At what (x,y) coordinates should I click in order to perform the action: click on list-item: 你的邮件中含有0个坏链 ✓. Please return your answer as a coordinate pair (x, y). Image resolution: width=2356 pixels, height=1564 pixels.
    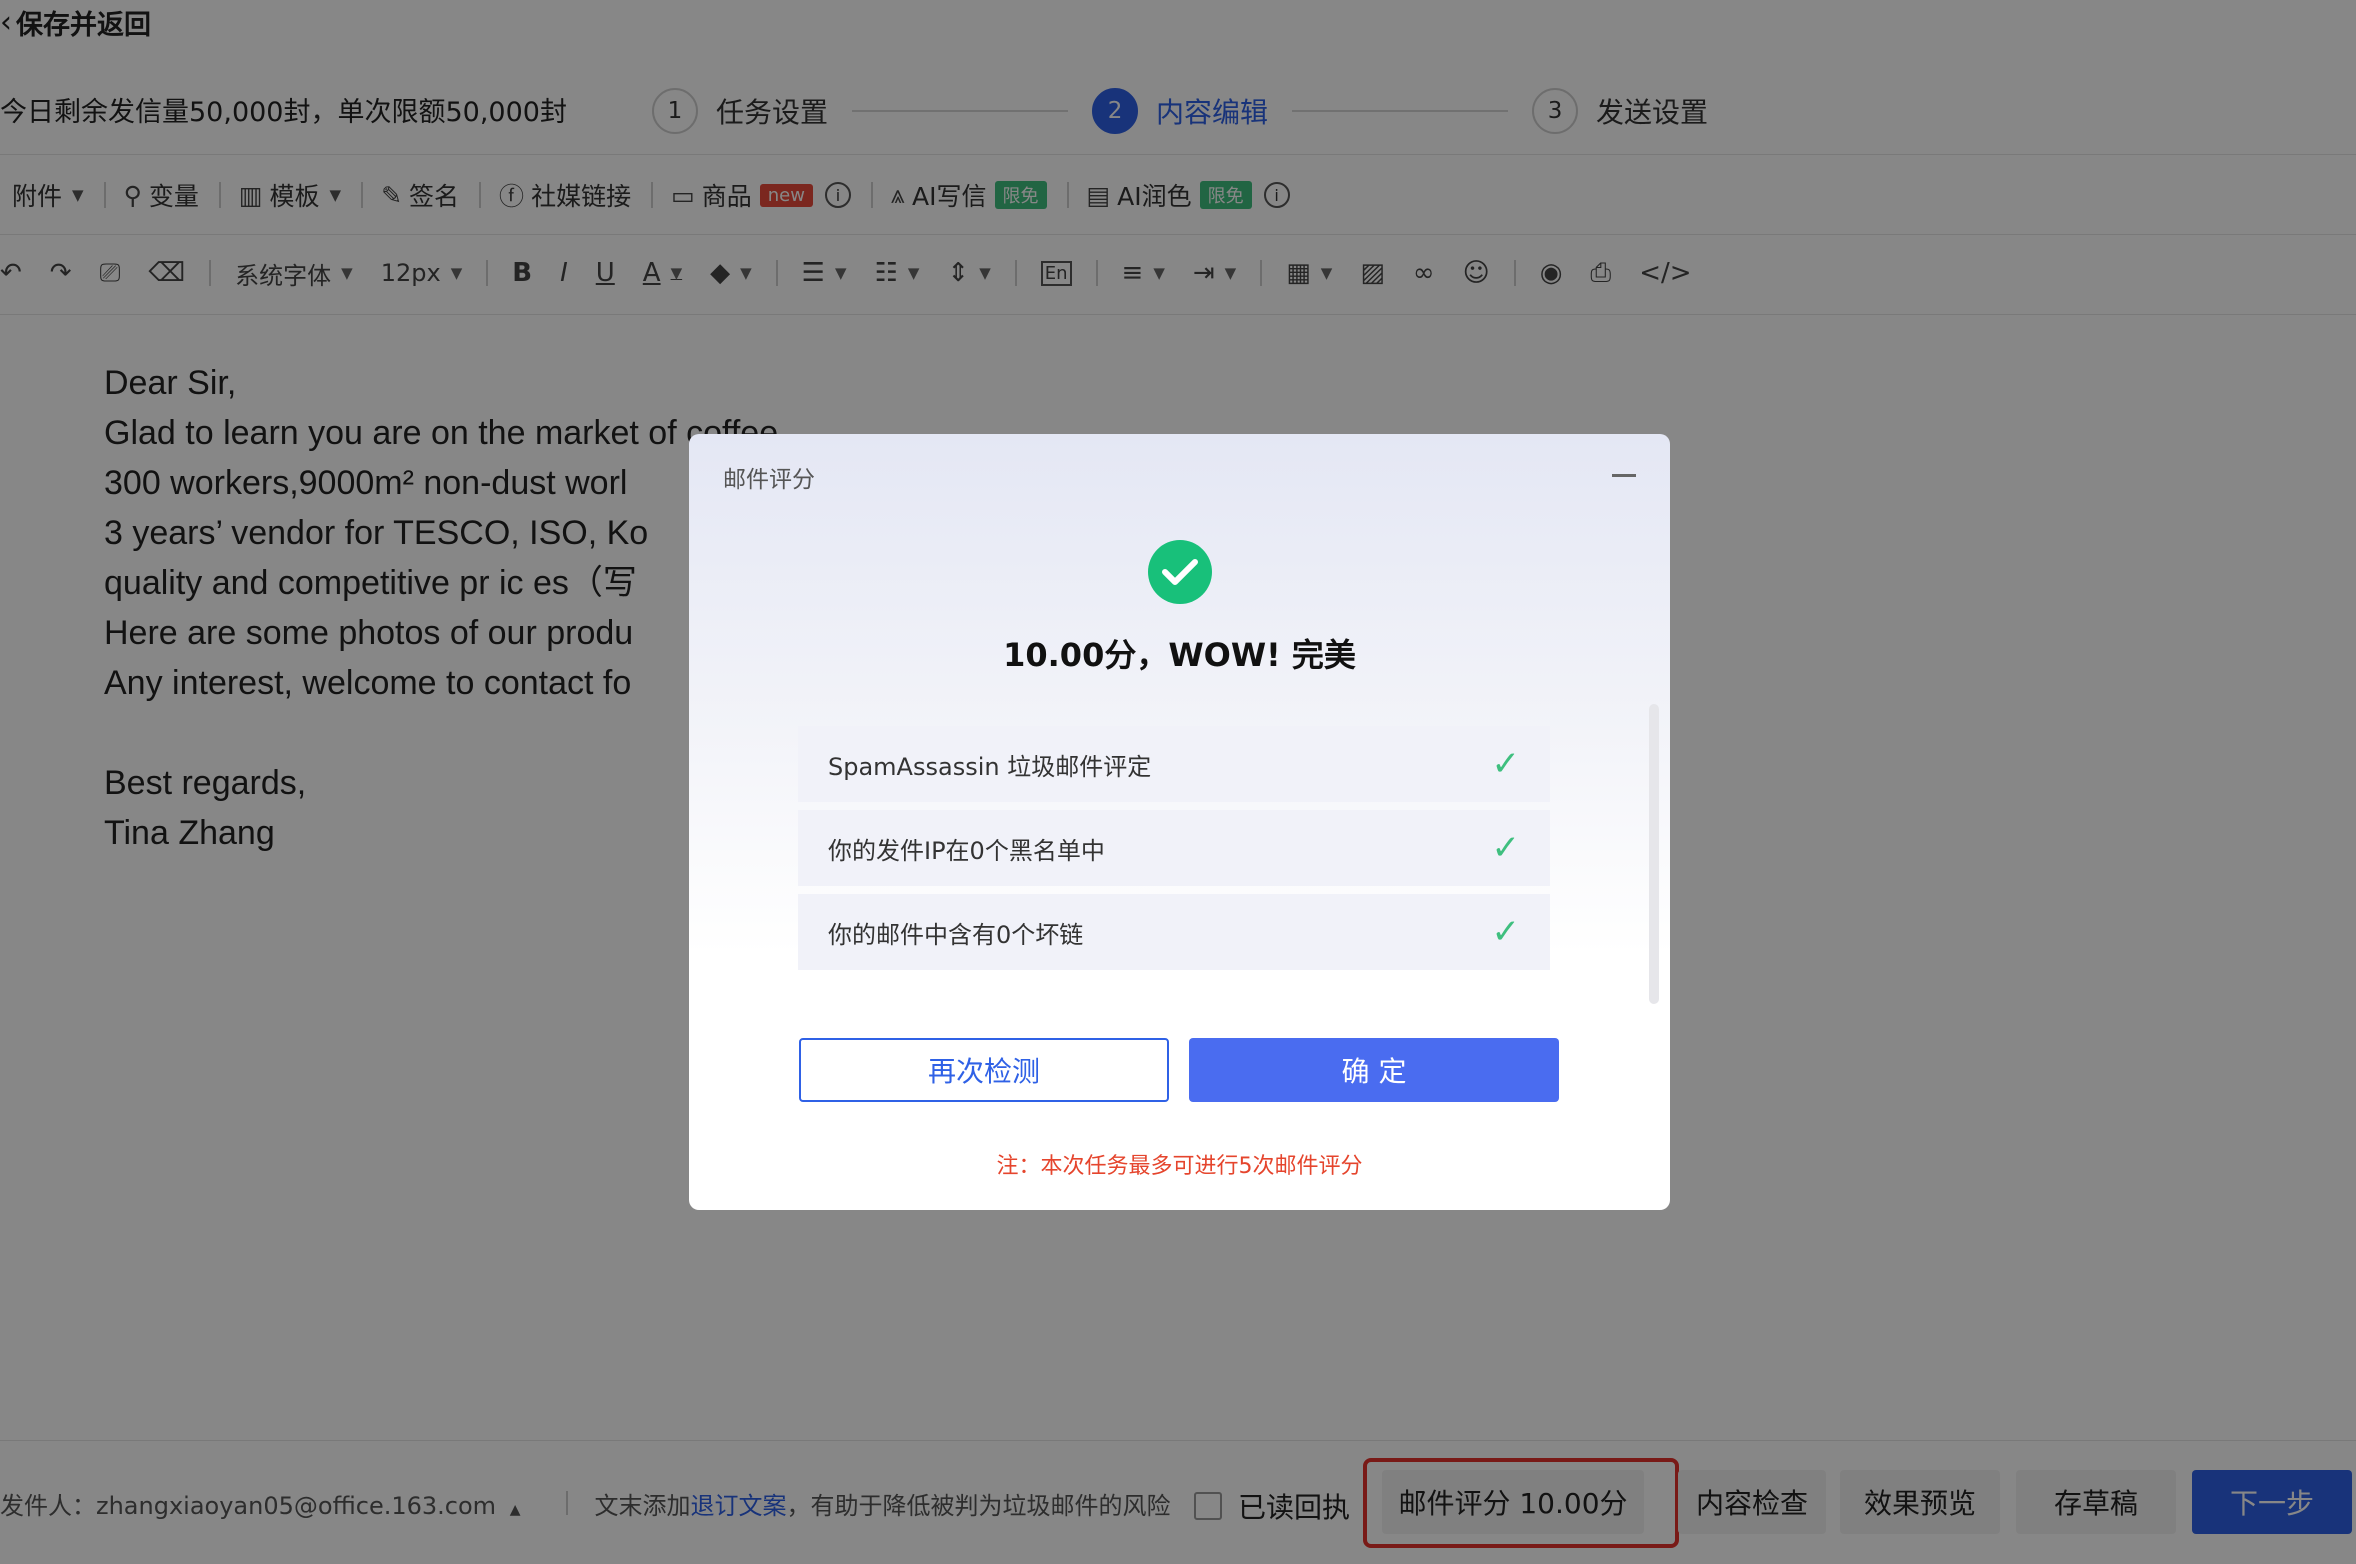
    Looking at the image, I should click on (1174, 932).